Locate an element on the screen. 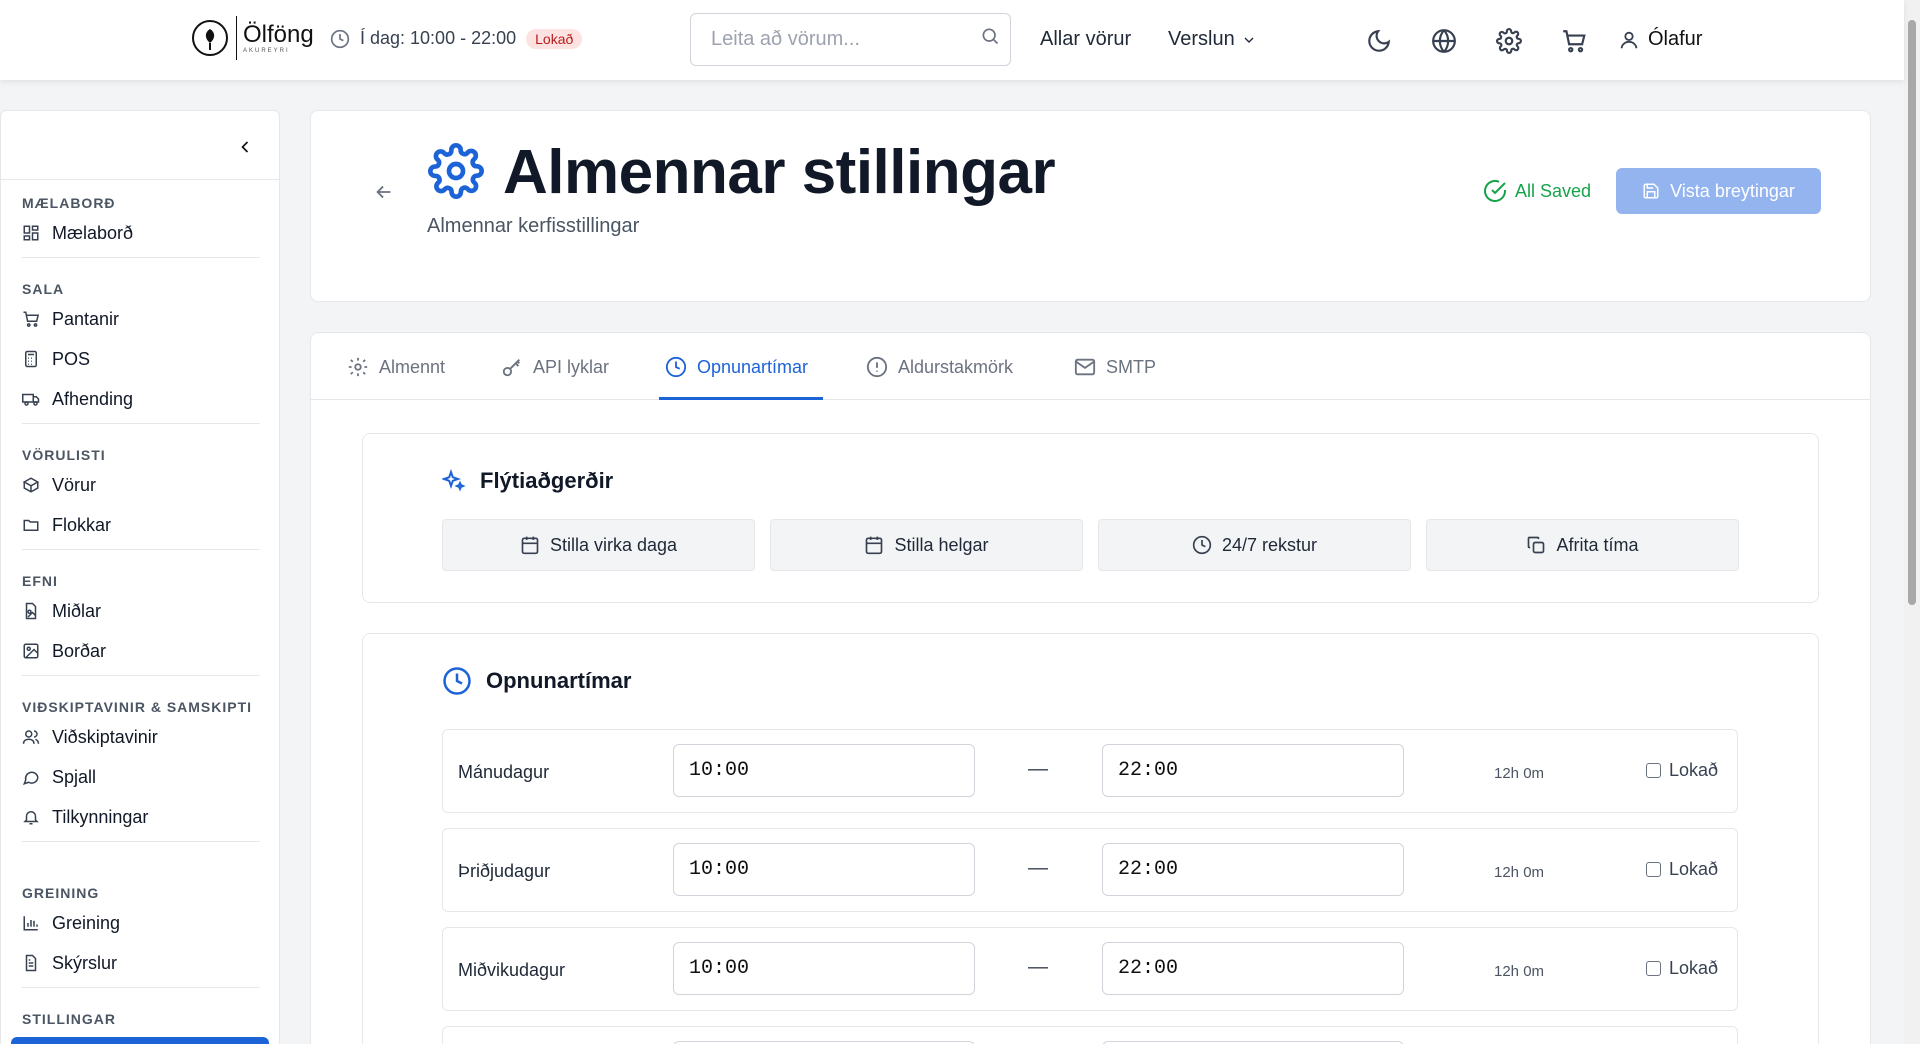 The height and width of the screenshot is (1044, 1920). save-changes-button: Vista breytingar is located at coordinates (1718, 191).